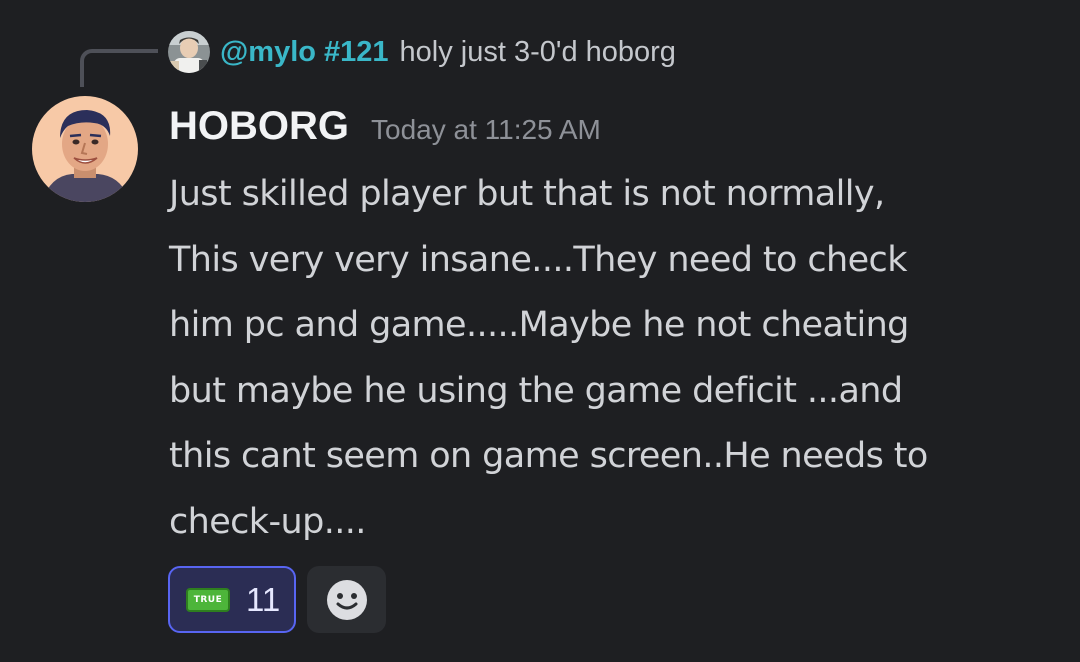  I want to click on reaction-true: TRUE 11, so click(232, 599).